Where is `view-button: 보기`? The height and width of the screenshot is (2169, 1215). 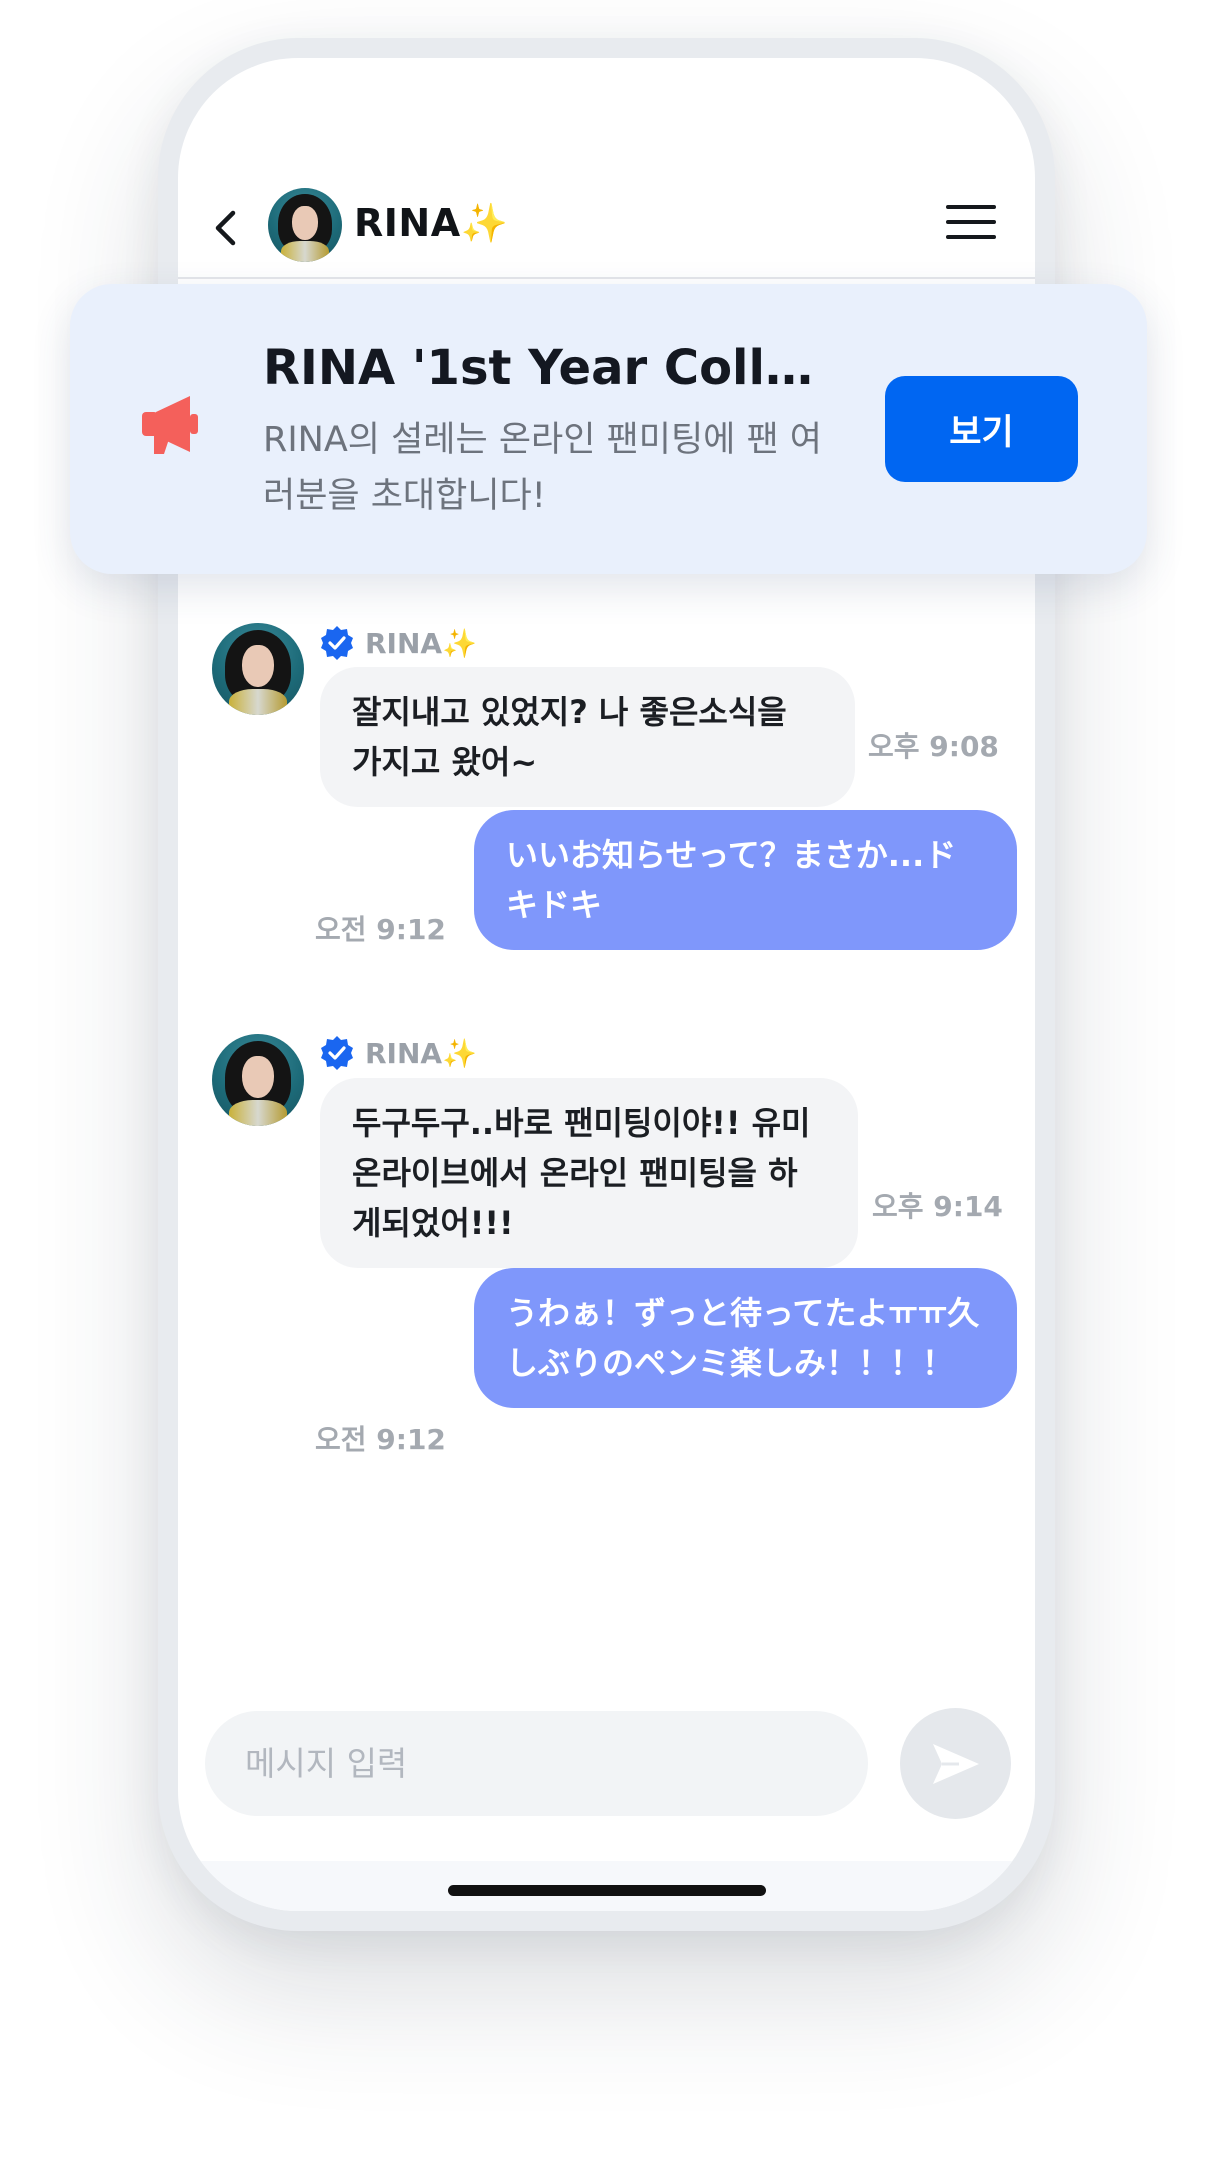
view-button: 보기 is located at coordinates (981, 429).